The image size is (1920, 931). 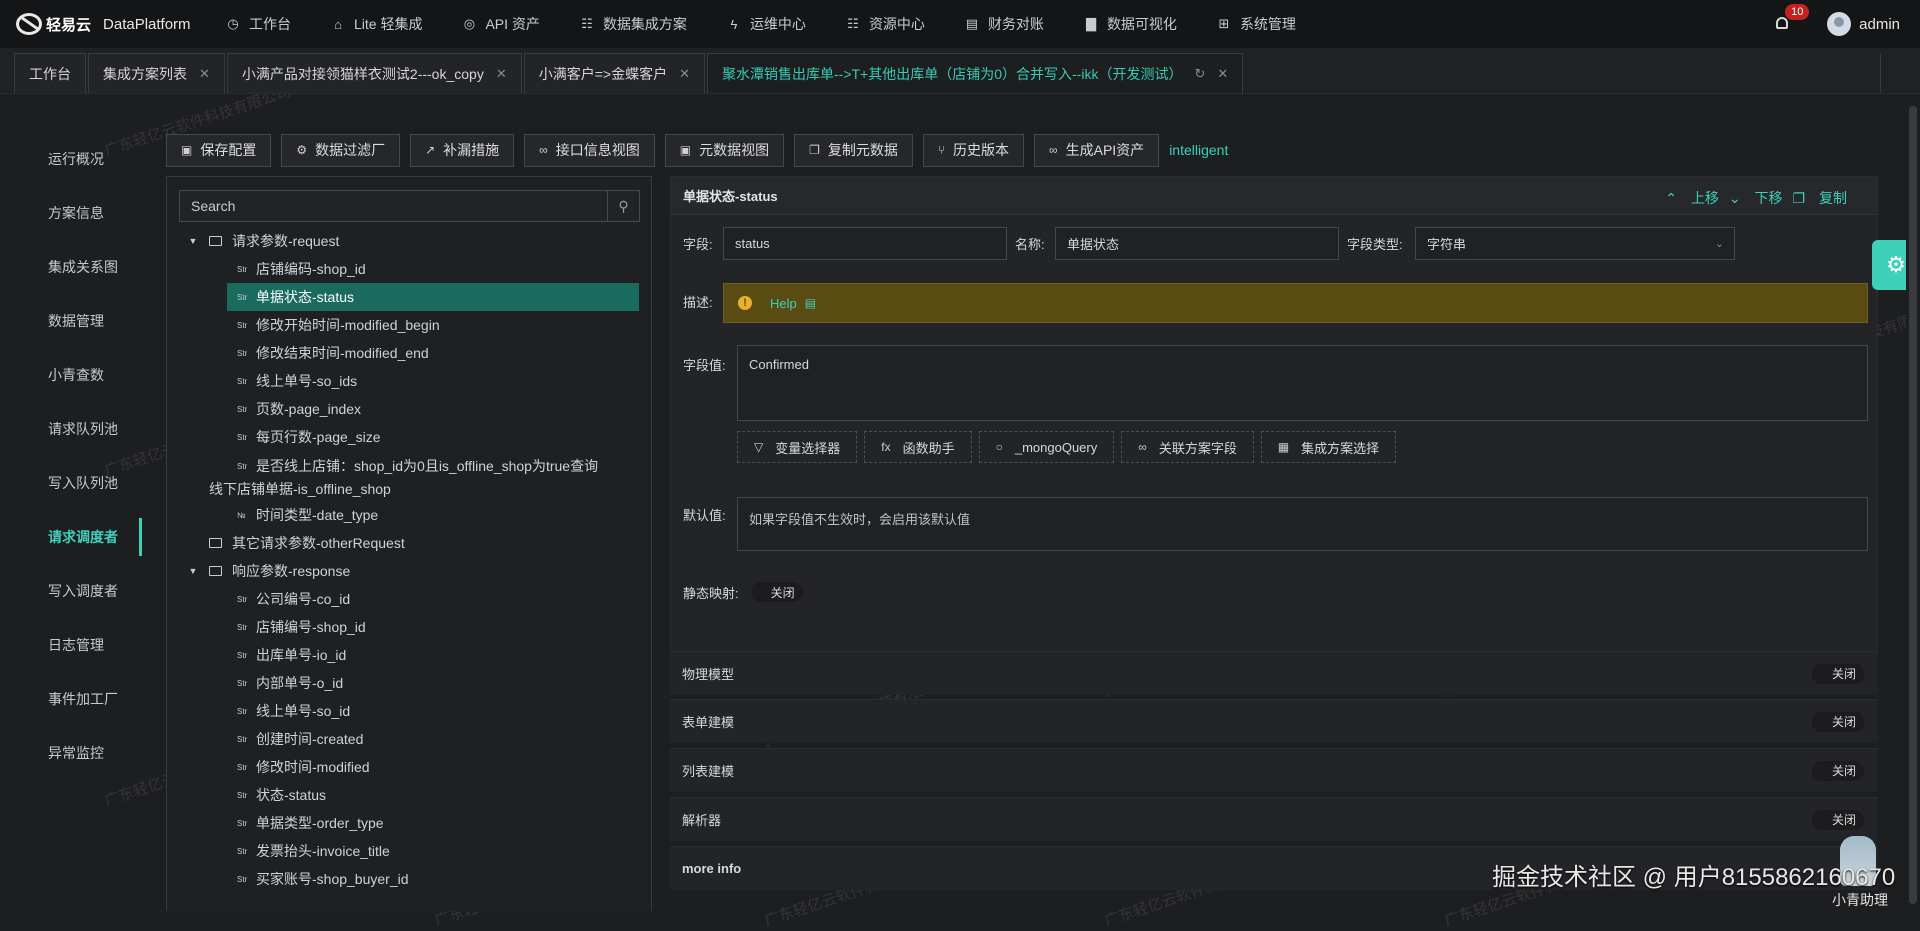 I want to click on sidebar-item: 事件加工厂, so click(x=71, y=699).